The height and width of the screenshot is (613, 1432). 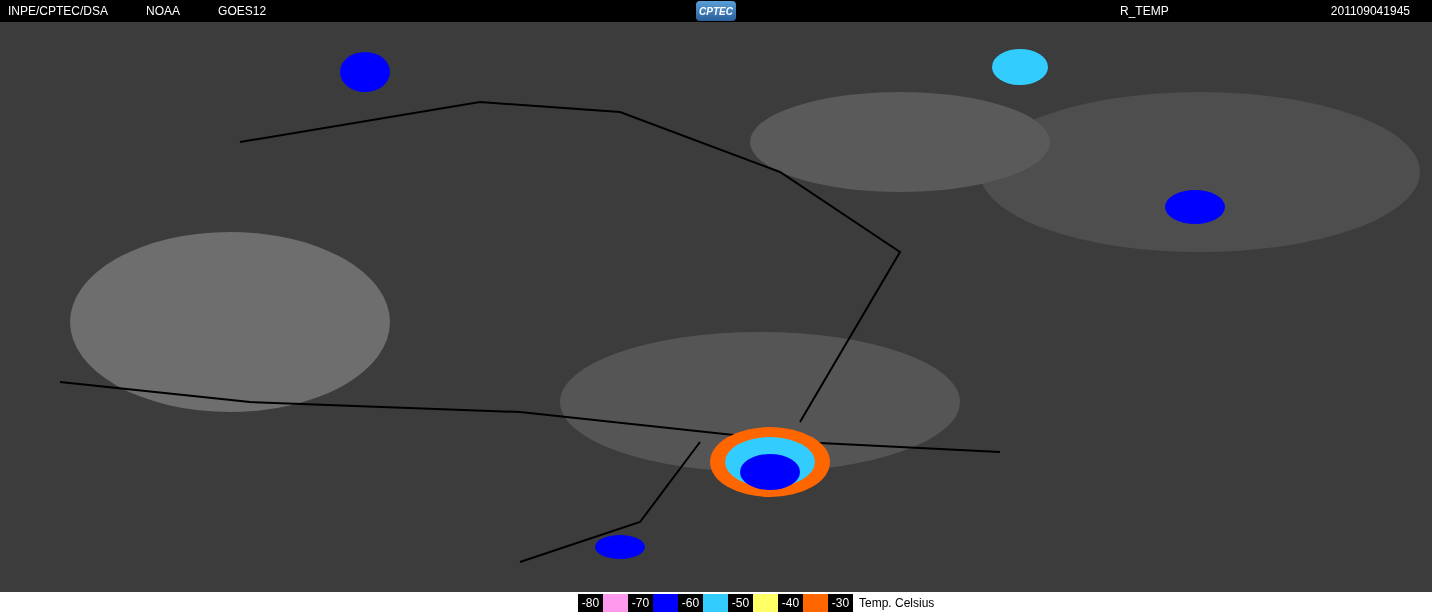 What do you see at coordinates (790, 602) in the screenshot?
I see `legend-value: -40` at bounding box center [790, 602].